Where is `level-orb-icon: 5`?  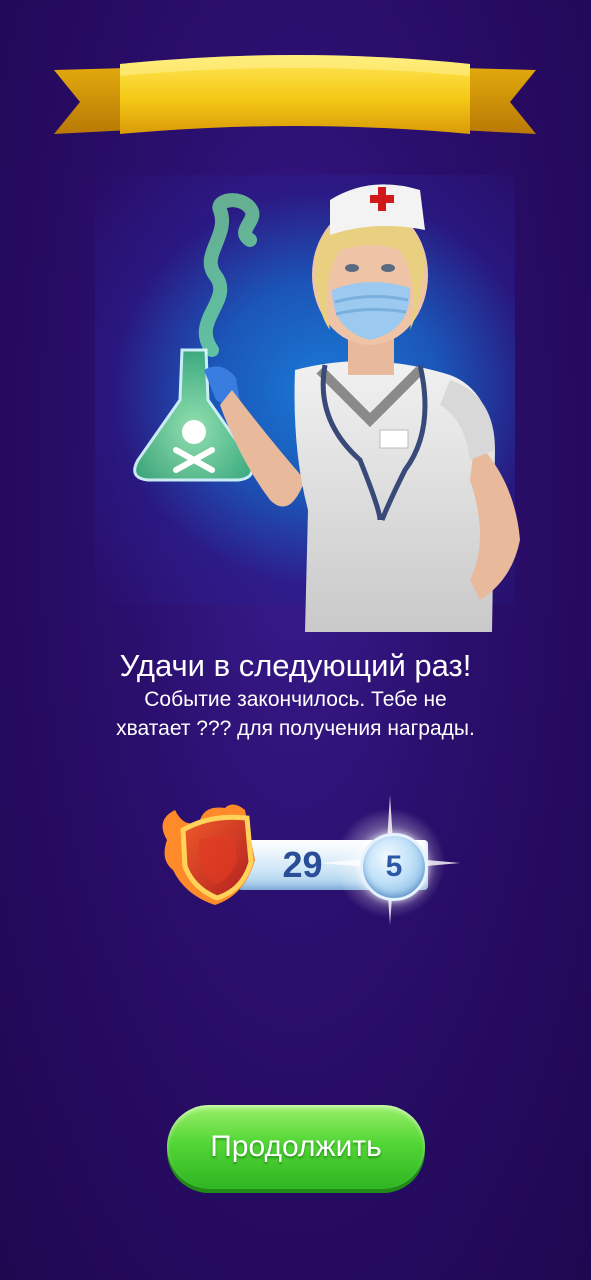
level-orb-icon: 5 is located at coordinates (394, 867).